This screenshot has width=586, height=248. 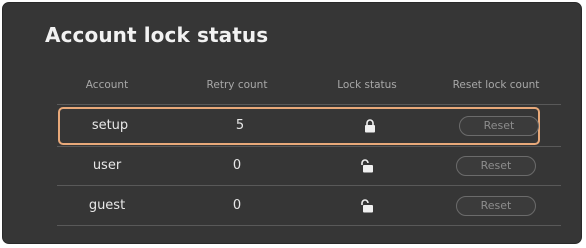 I want to click on account-name: setup, so click(x=110, y=125).